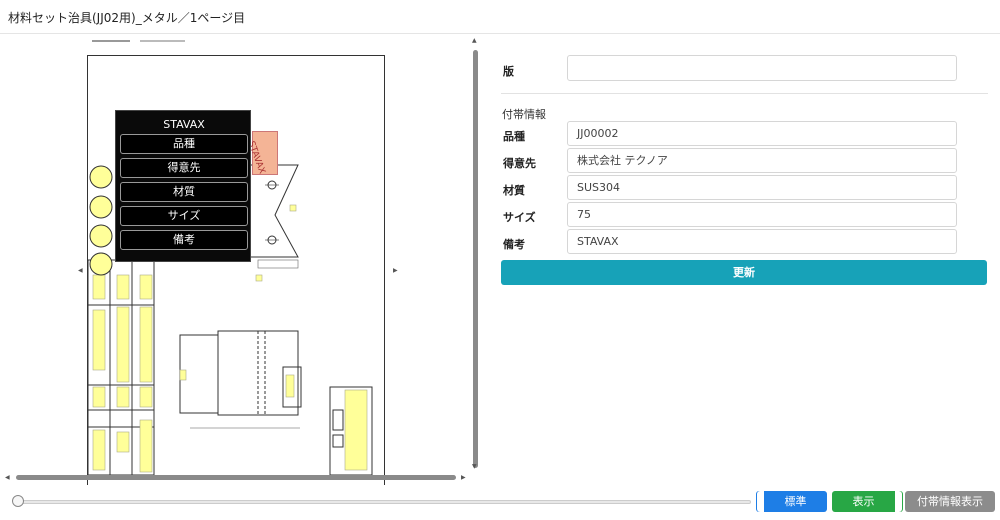 The height and width of the screenshot is (520, 1000). Describe the element at coordinates (762, 214) in the screenshot. I see `size-field: 75` at that location.